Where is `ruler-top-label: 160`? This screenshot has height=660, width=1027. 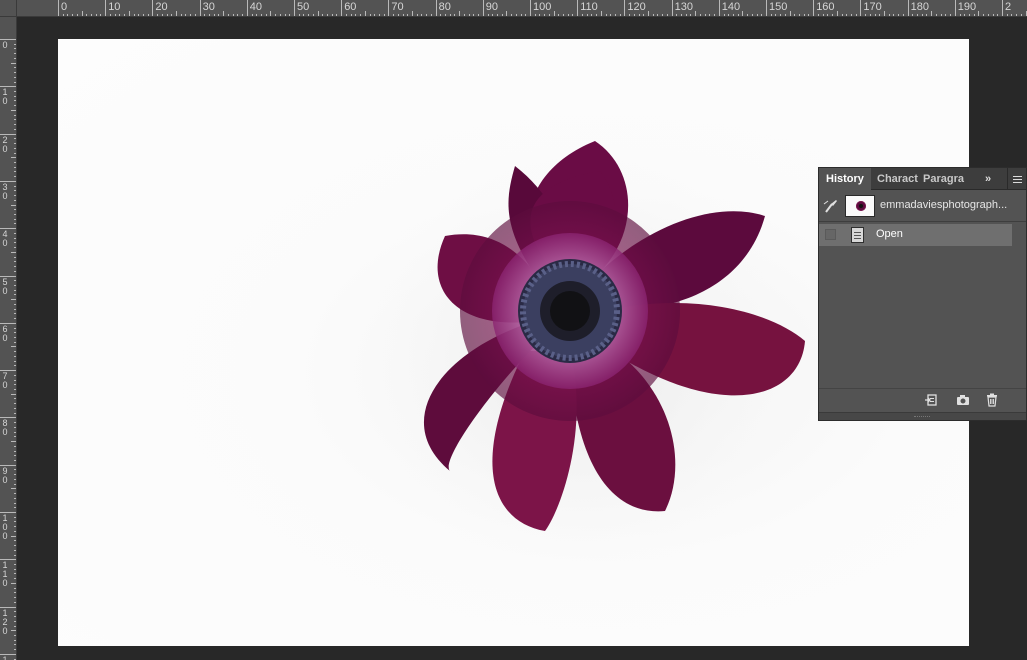 ruler-top-label: 160 is located at coordinates (825, 7).